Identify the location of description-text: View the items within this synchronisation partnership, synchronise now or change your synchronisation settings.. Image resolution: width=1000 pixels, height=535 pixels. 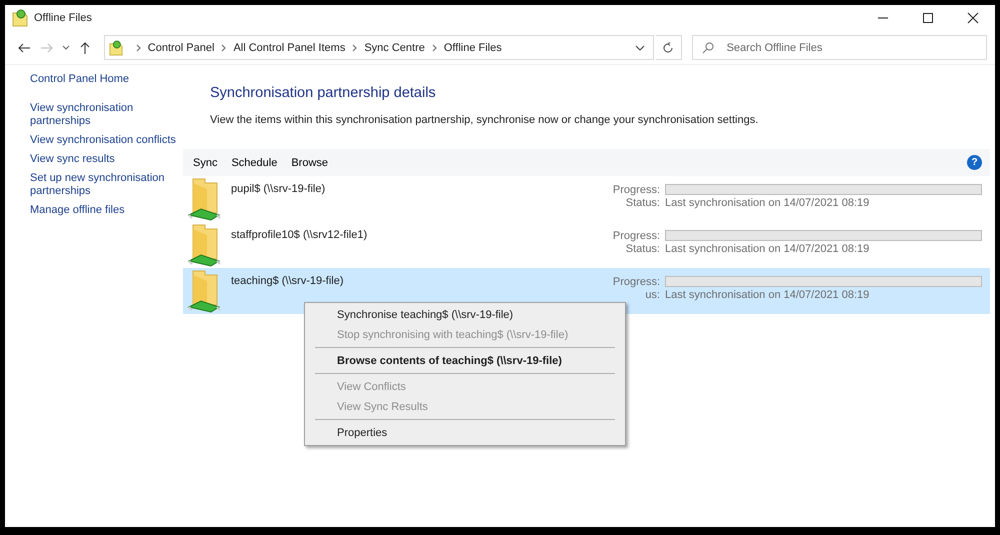
(485, 120).